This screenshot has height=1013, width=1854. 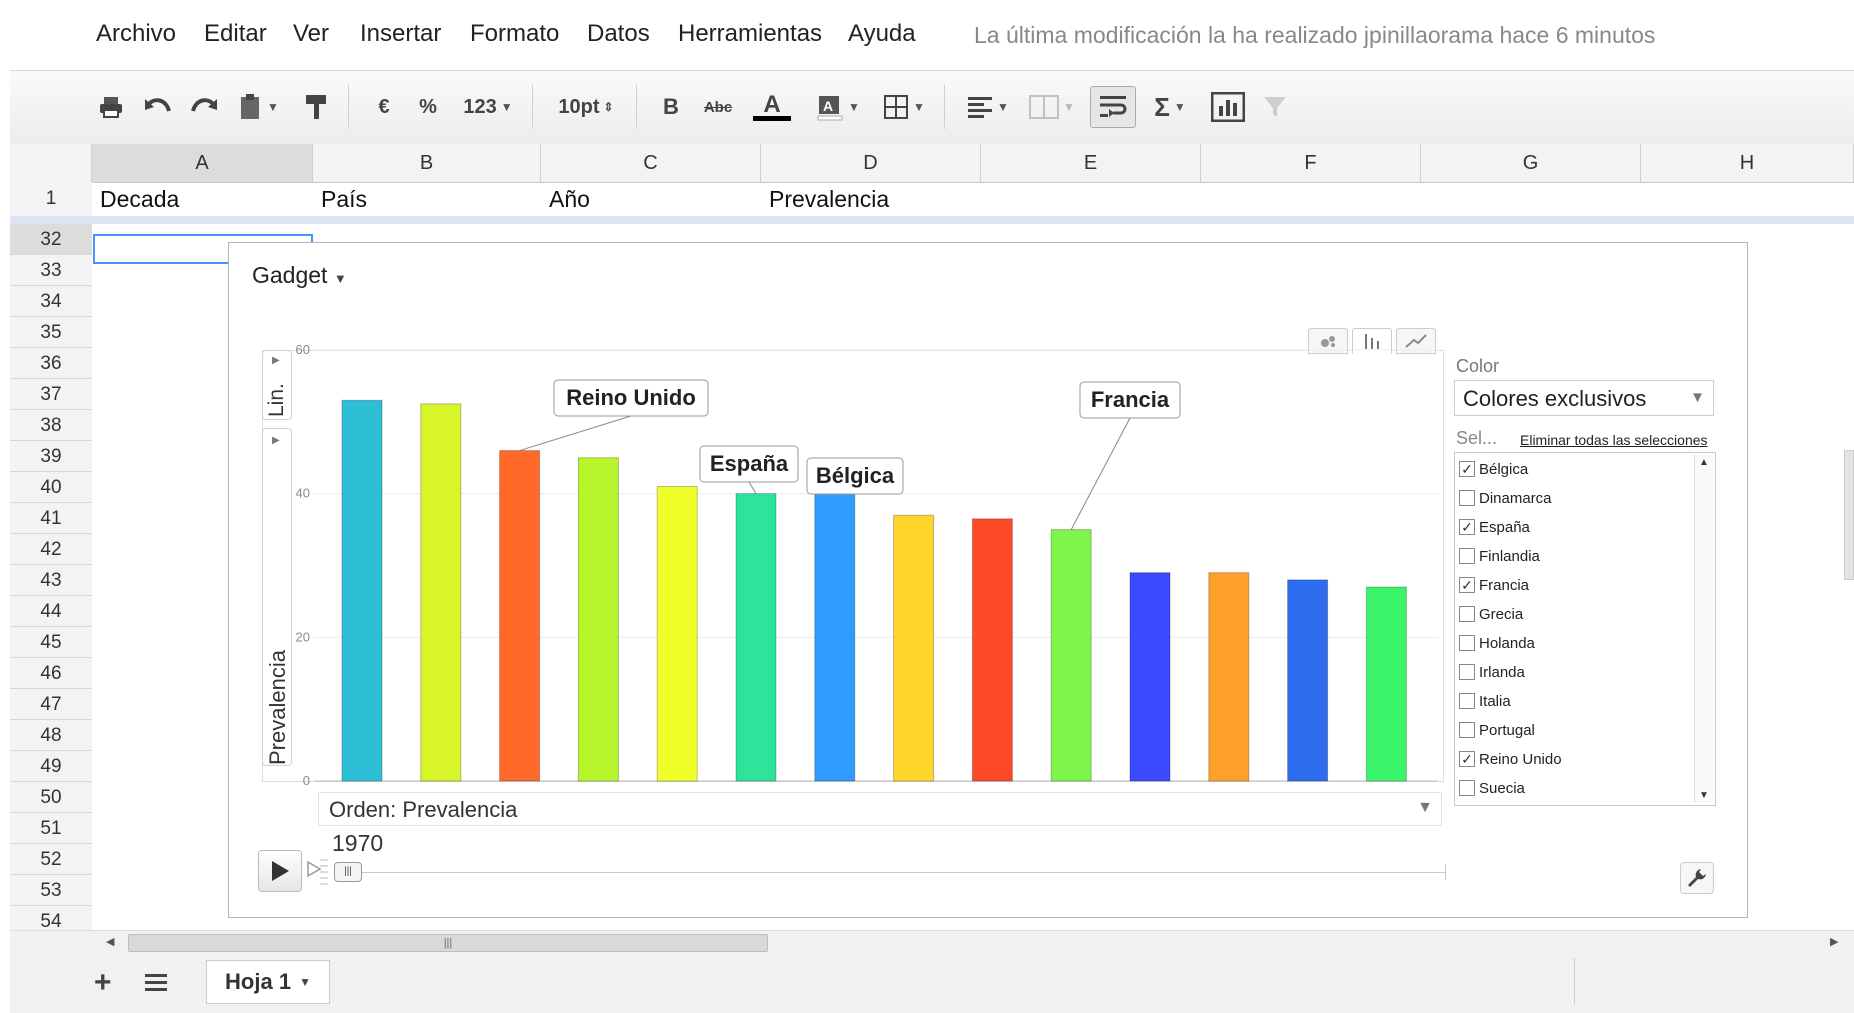 I want to click on menu-archivo: Archivo, so click(x=136, y=34).